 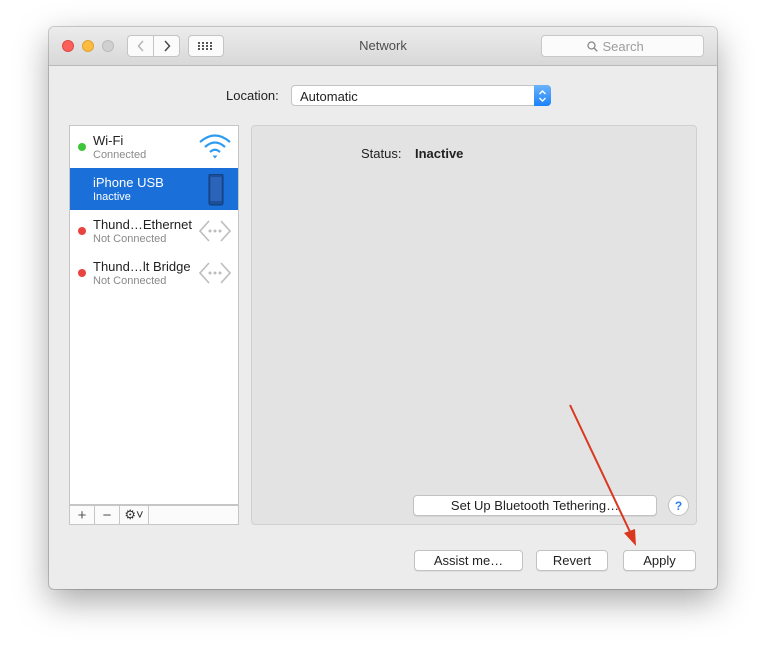 What do you see at coordinates (439, 153) in the screenshot?
I see `status-value: Inactive` at bounding box center [439, 153].